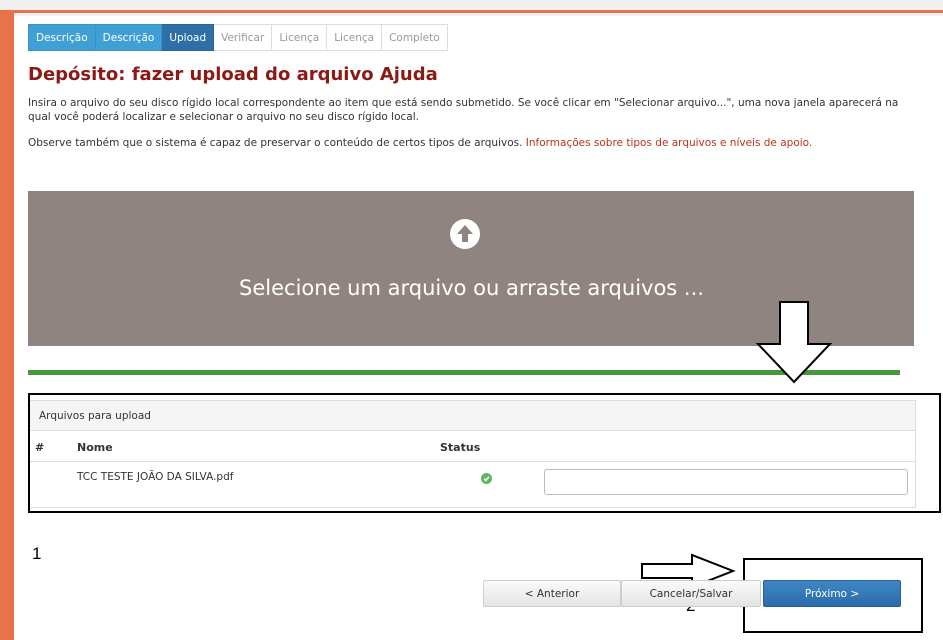 Image resolution: width=943 pixels, height=640 pixels. What do you see at coordinates (37, 553) in the screenshot?
I see `annotation-label-1: 1` at bounding box center [37, 553].